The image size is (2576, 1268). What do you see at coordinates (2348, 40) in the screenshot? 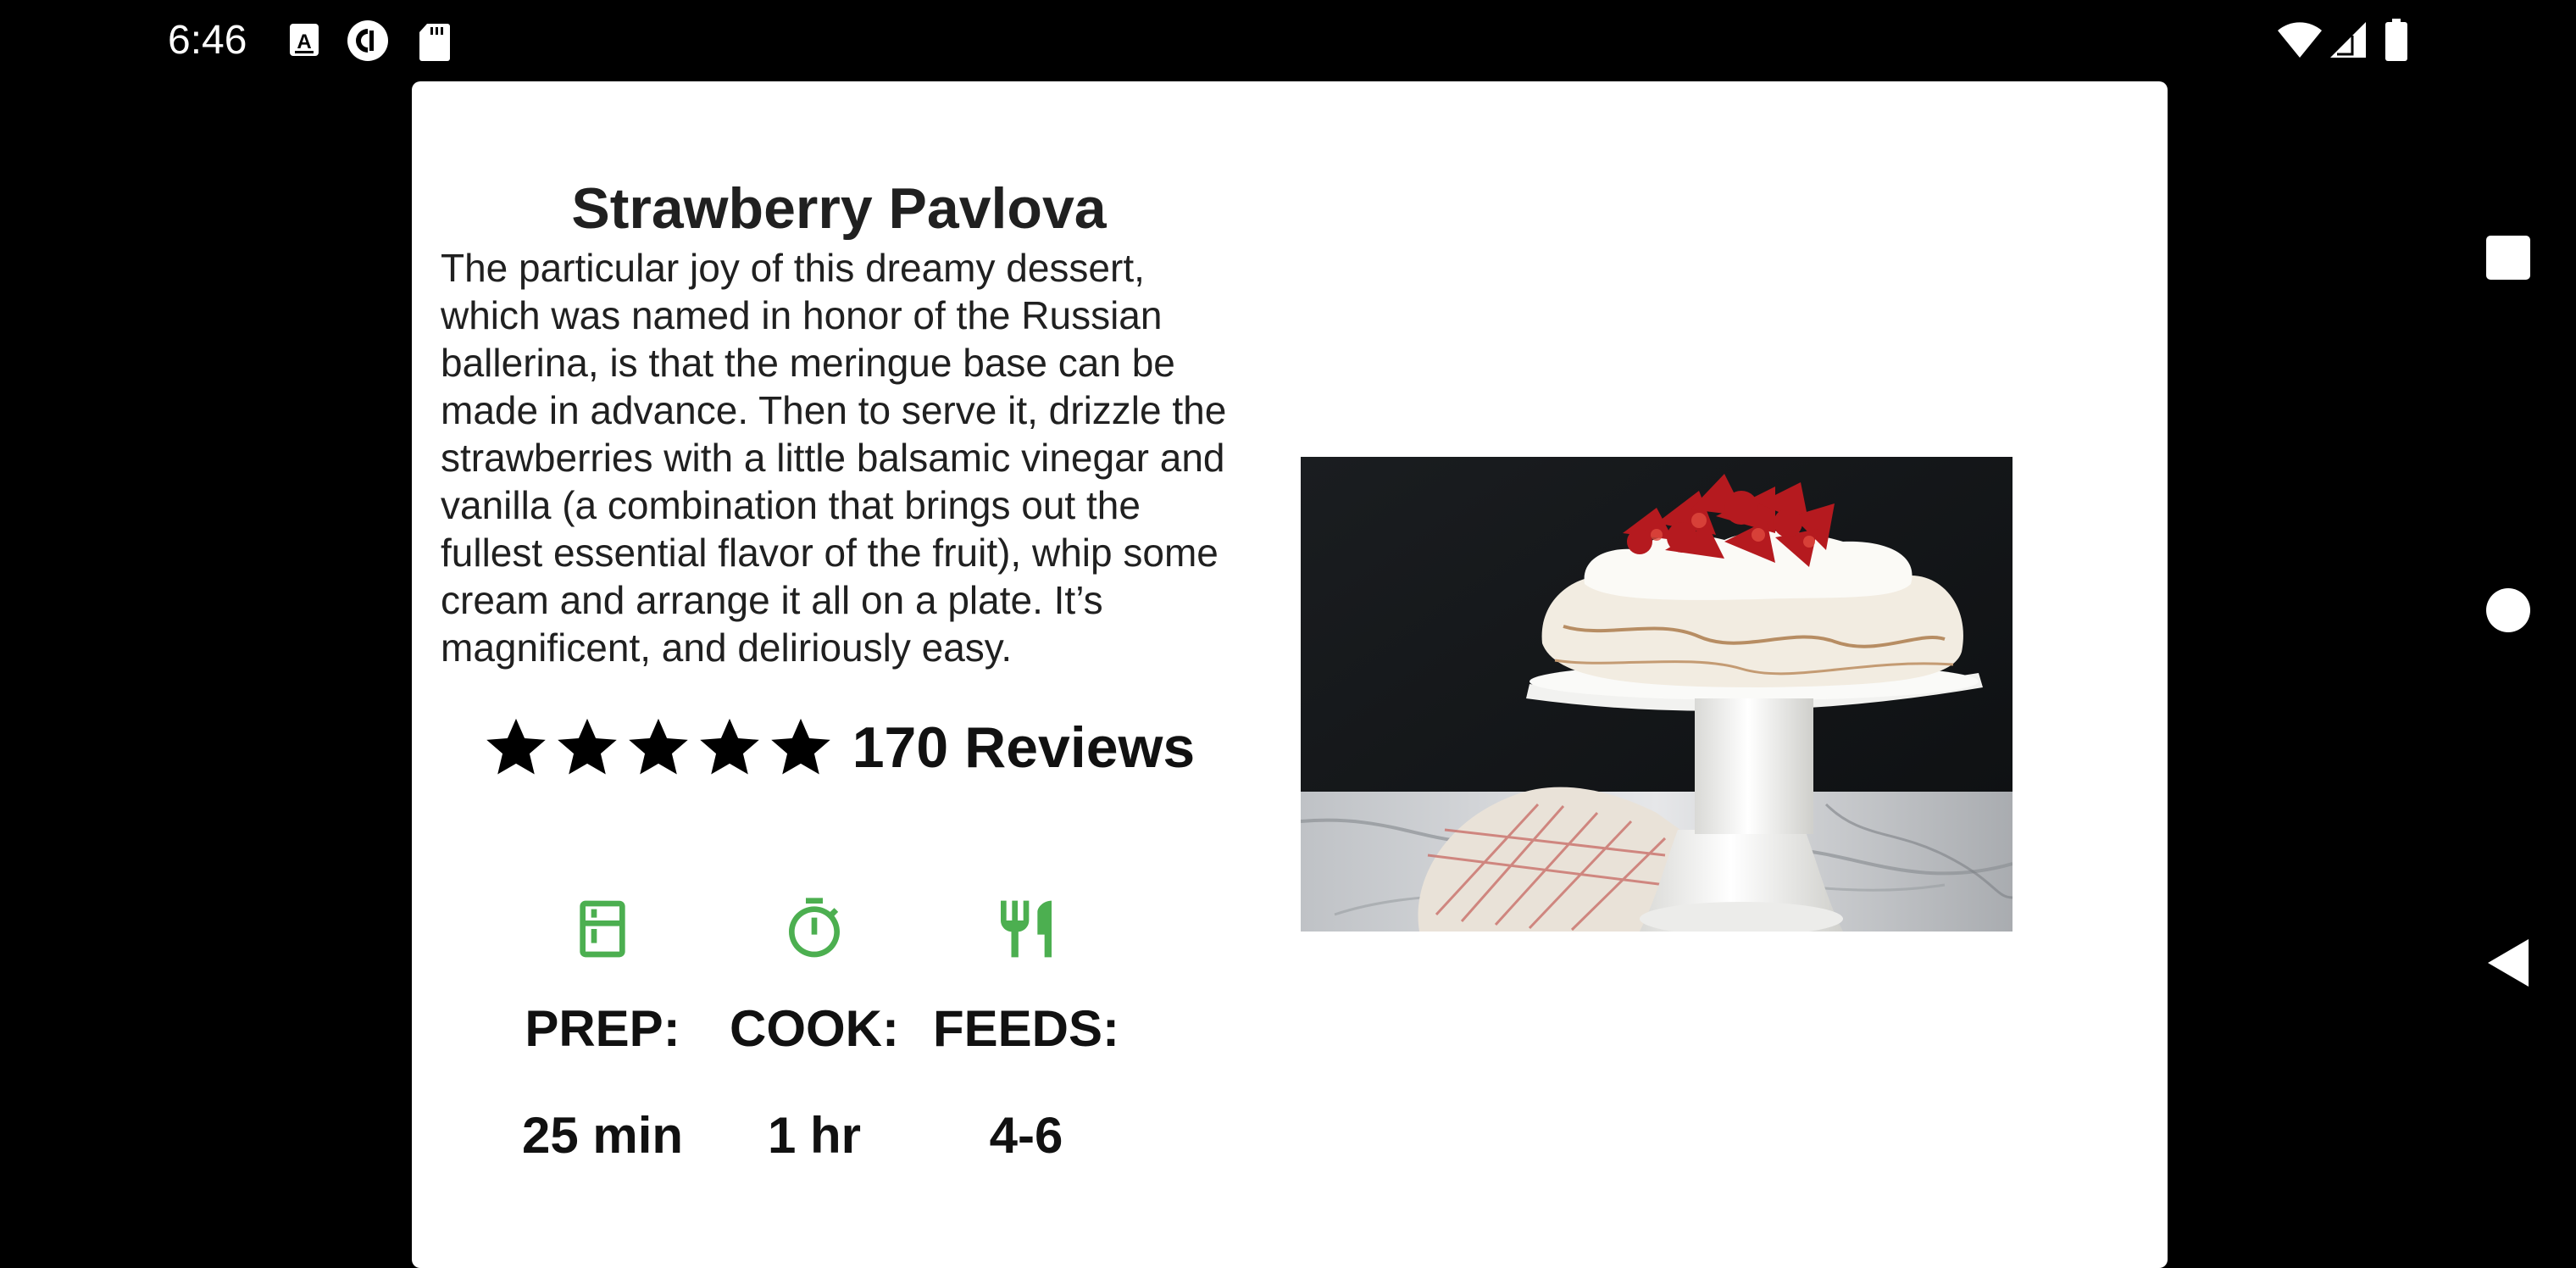
I see `signal-icon` at bounding box center [2348, 40].